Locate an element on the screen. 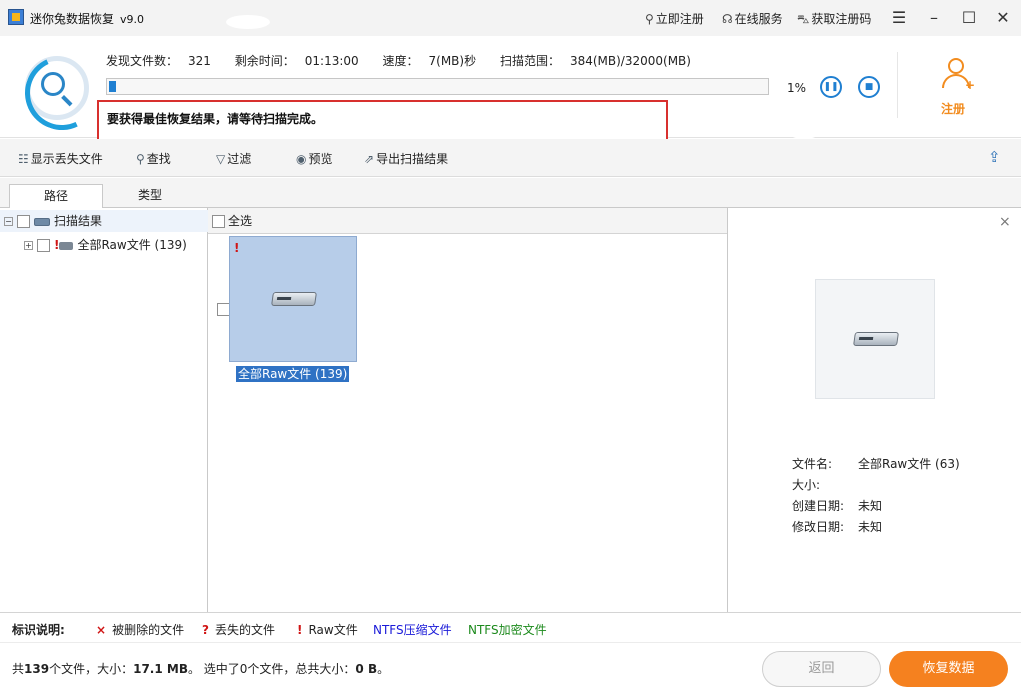  preview-button: ◉ 预览 is located at coordinates (314, 158).